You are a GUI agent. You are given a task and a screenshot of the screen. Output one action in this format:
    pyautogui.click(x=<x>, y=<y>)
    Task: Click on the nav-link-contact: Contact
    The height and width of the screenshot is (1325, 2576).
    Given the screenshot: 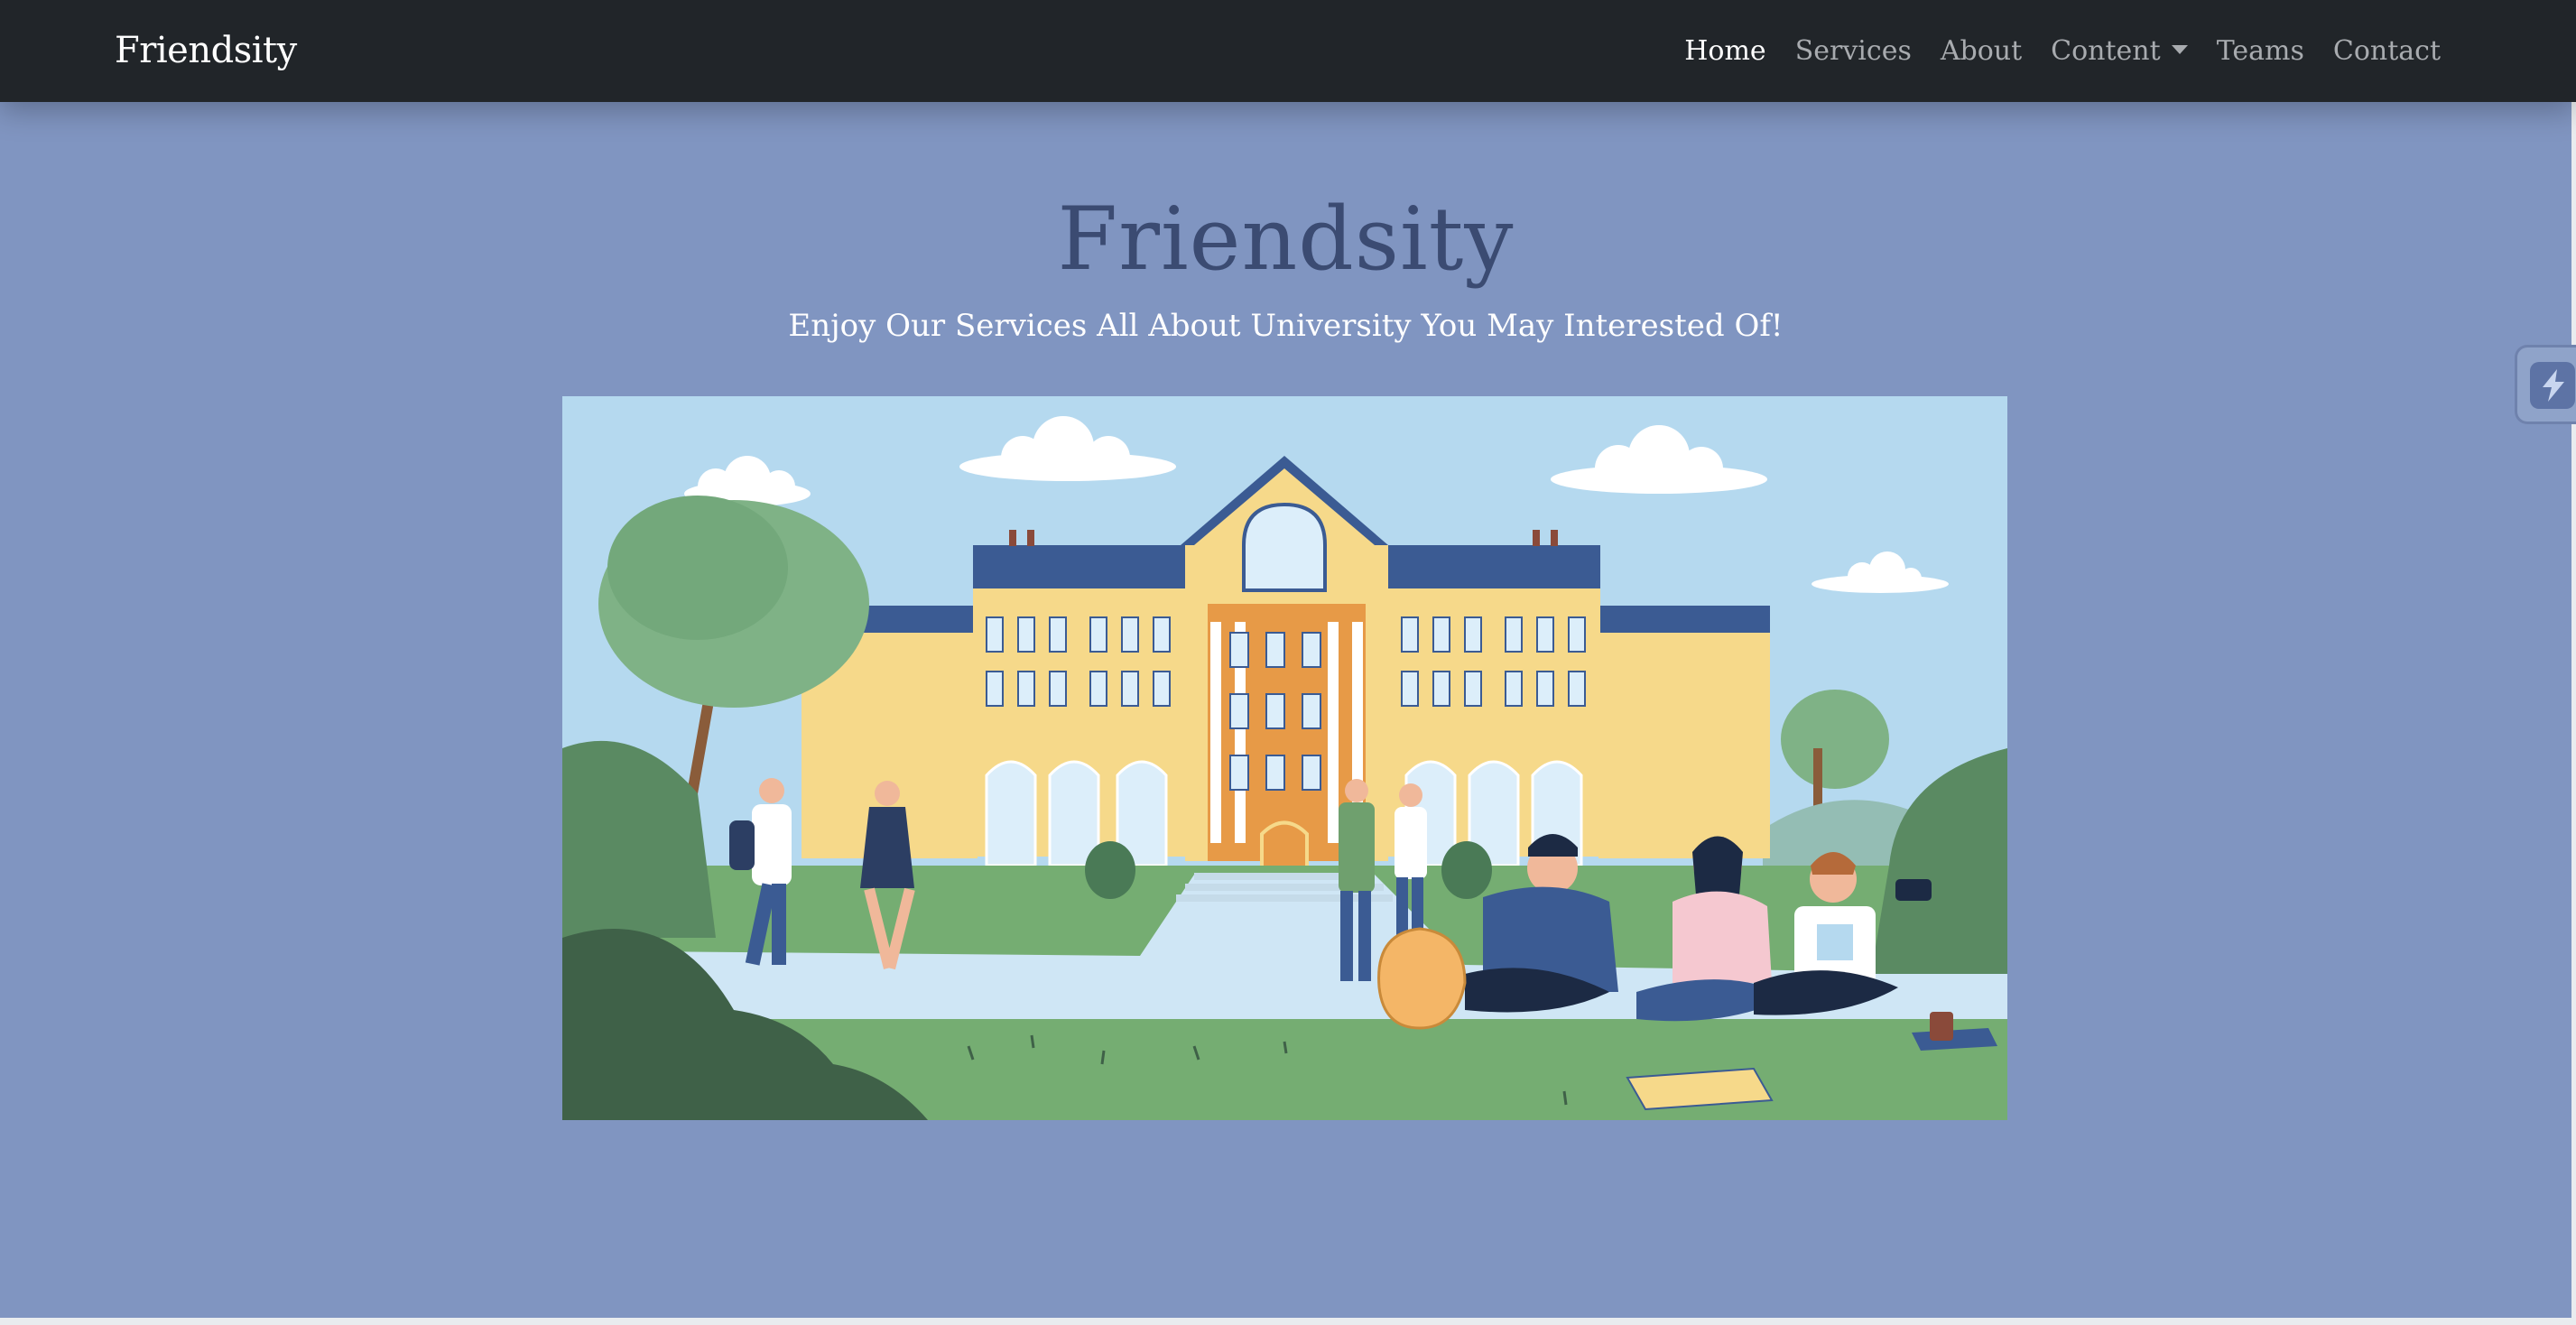 What is the action you would take?
    pyautogui.click(x=2387, y=51)
    